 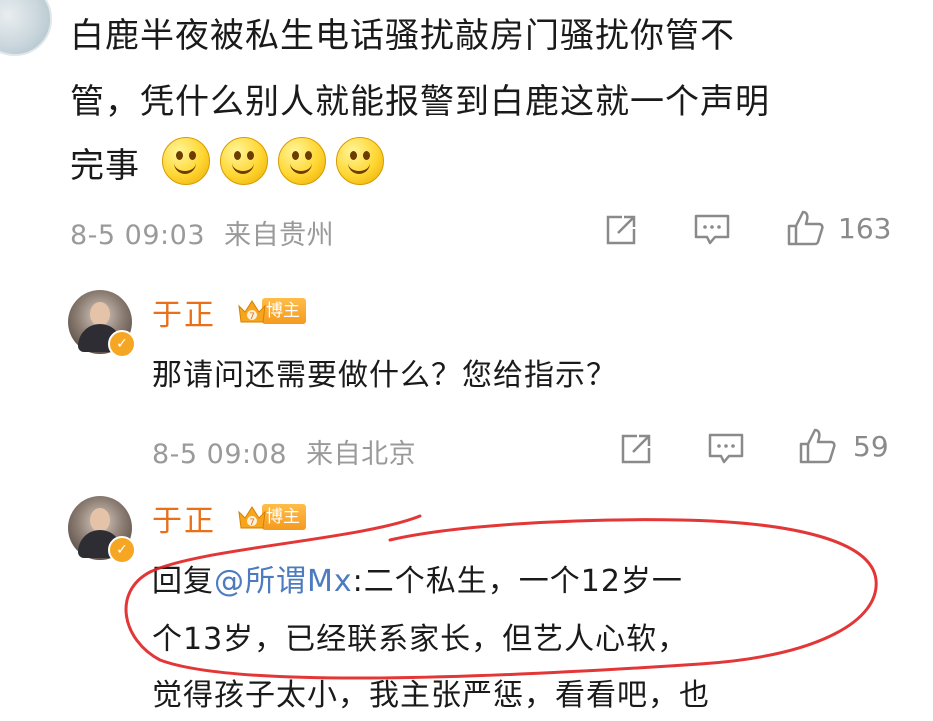 I want to click on cropped-username, so click(x=225, y=2).